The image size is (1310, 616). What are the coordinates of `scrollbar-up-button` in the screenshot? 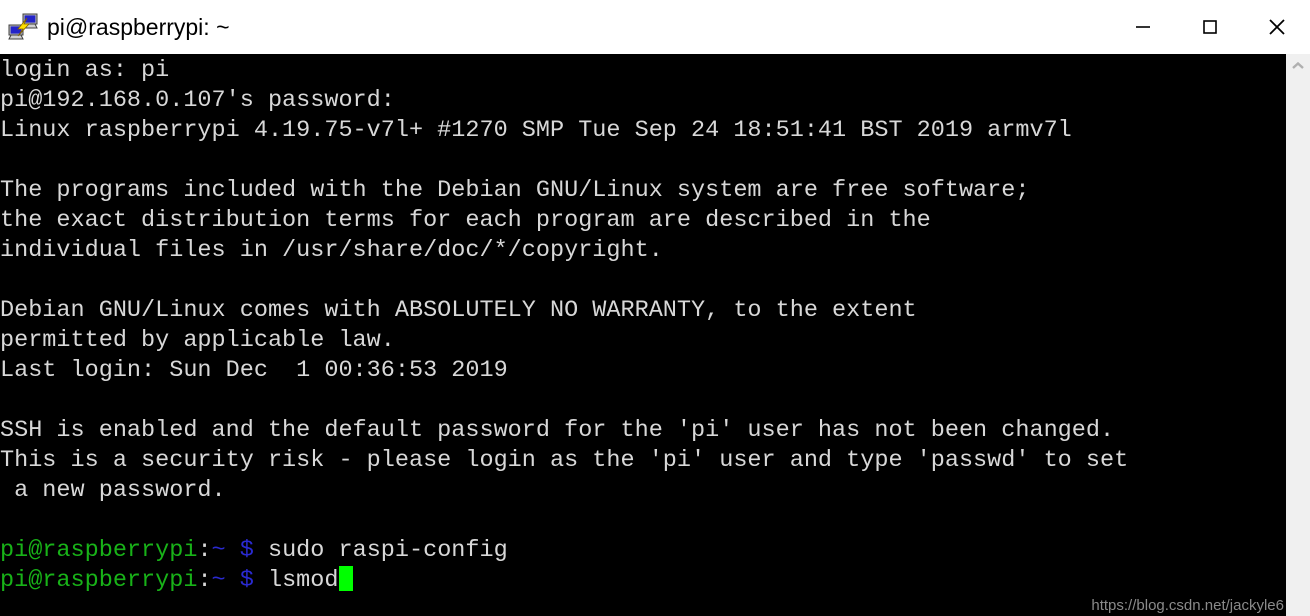 It's located at (1298, 66).